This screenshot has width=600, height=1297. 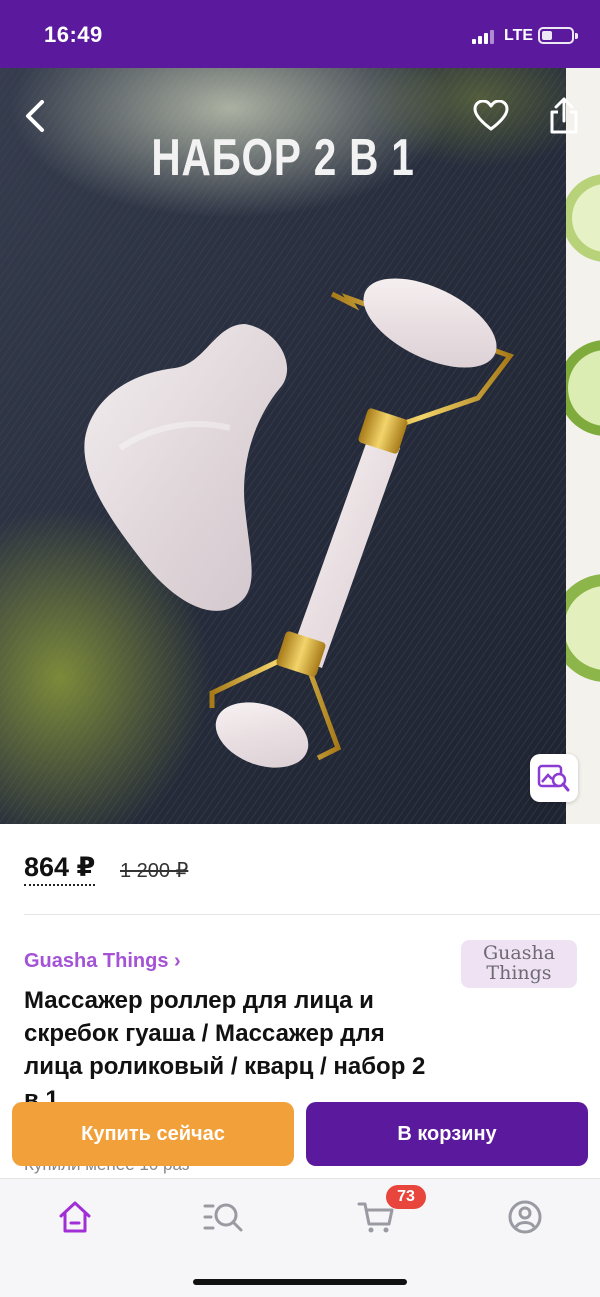 I want to click on tab-profile, so click(x=525, y=1217).